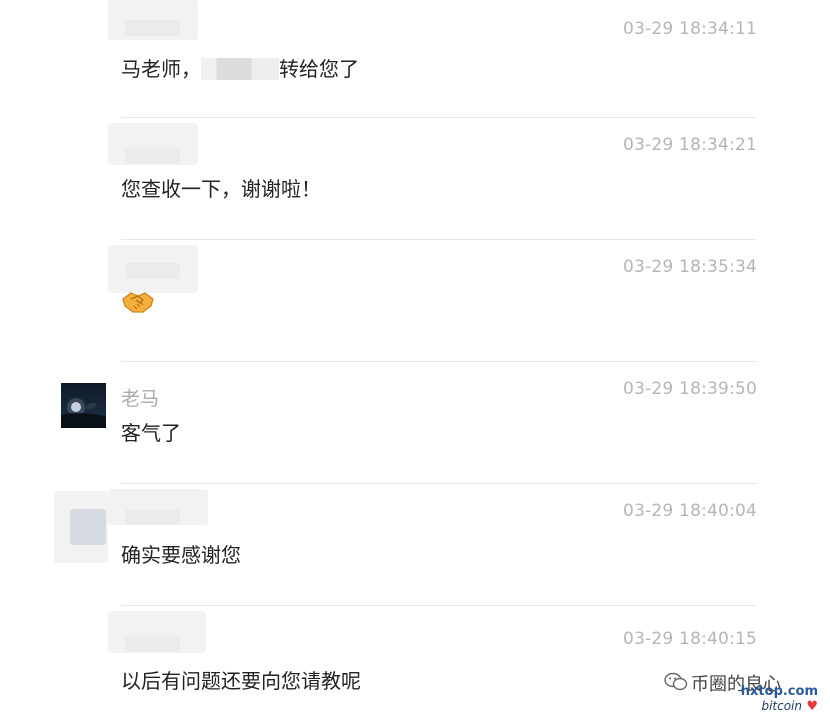 The width and height of the screenshot is (830, 727). I want to click on message-text: 以后有问题还要向您请教呢, so click(241, 679).